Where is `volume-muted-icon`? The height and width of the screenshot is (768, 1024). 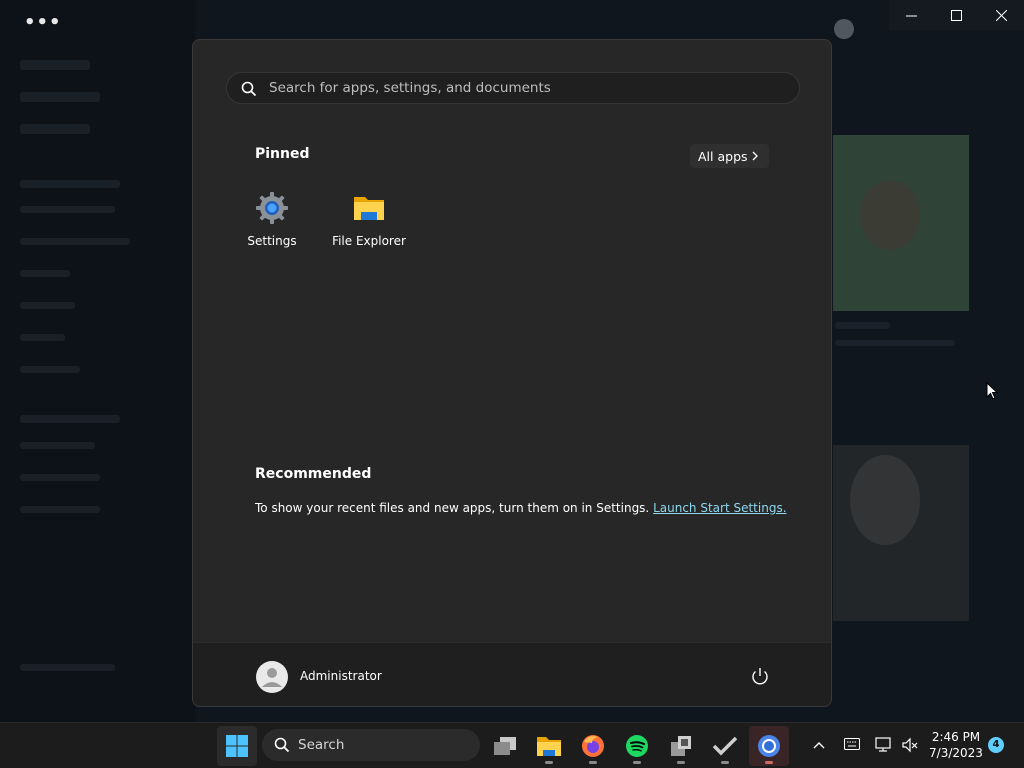 volume-muted-icon is located at coordinates (910, 745).